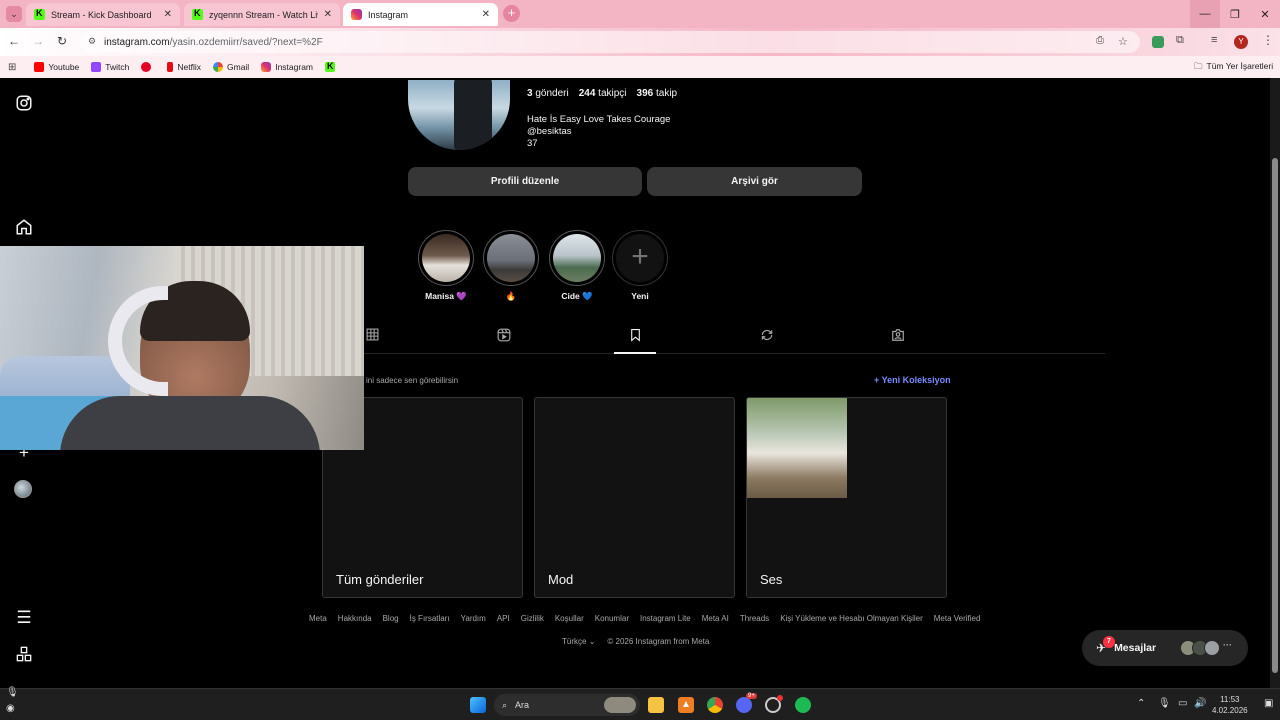 Image resolution: width=1280 pixels, height=720 pixels. Describe the element at coordinates (577, 266) in the screenshot. I see `highlight-cide: Cide 💙` at that location.